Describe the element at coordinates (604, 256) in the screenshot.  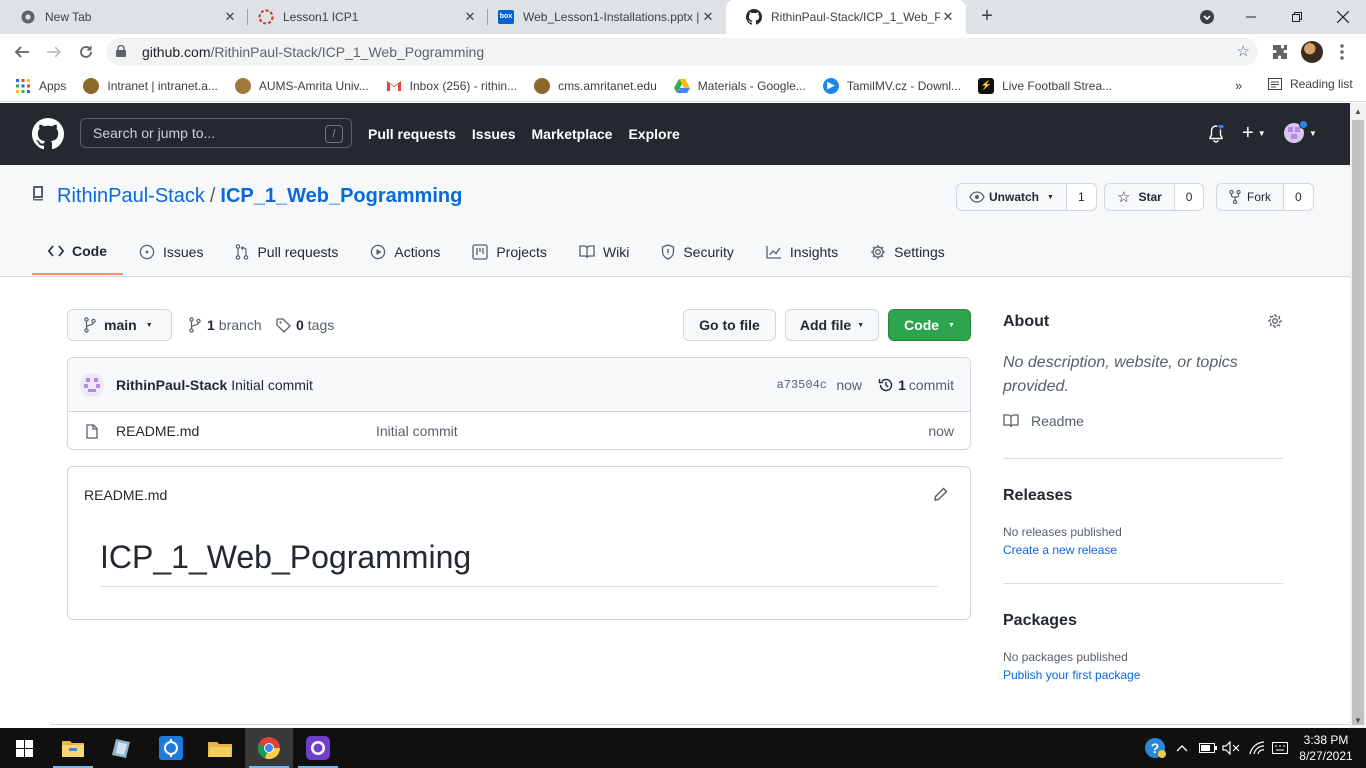
I see `tab-wiki: Wiki` at that location.